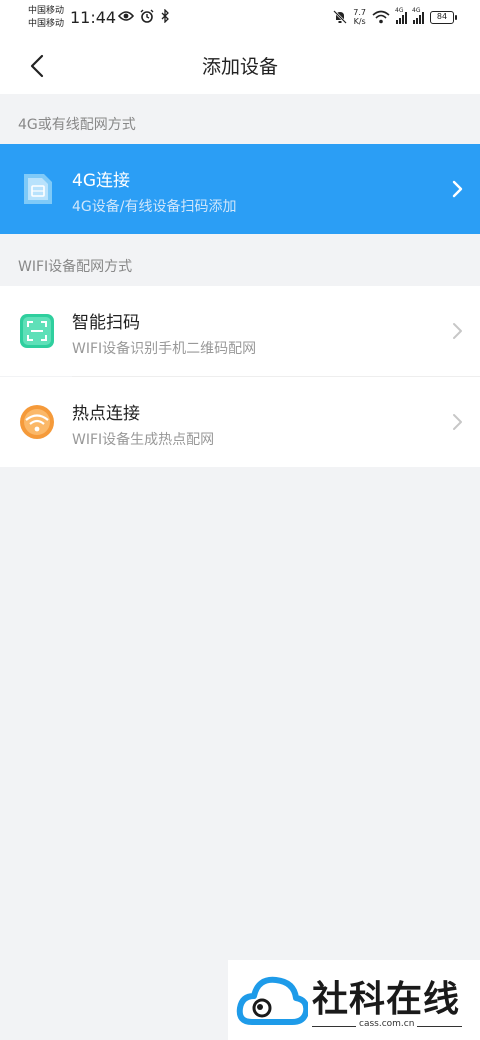  I want to click on status-left-icons, so click(144, 16).